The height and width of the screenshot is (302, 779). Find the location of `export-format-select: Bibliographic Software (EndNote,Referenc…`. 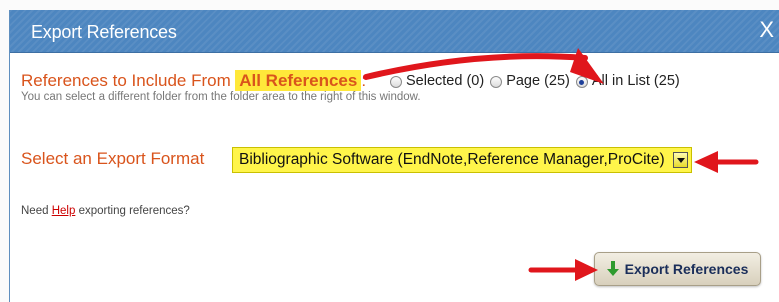

export-format-select: Bibliographic Software (EndNote,Referenc… is located at coordinates (462, 160).